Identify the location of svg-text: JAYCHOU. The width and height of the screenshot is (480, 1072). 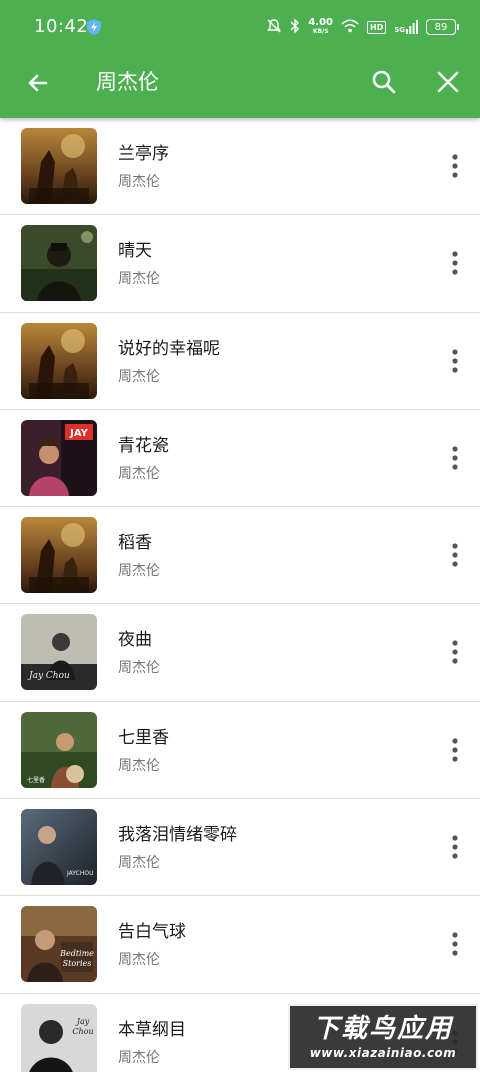
(79, 873).